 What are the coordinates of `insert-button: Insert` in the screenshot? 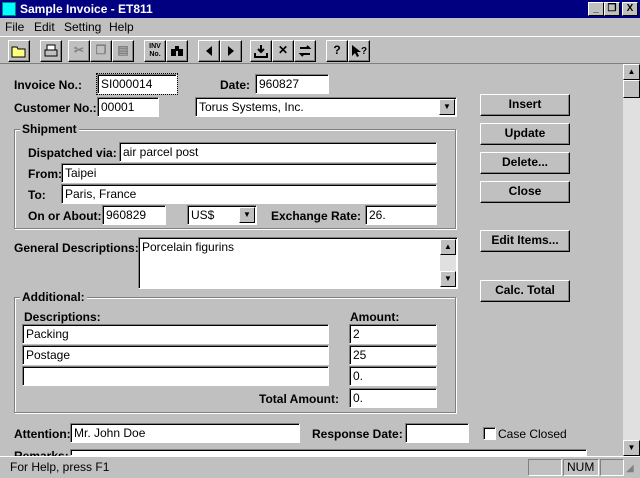 It's located at (525, 105).